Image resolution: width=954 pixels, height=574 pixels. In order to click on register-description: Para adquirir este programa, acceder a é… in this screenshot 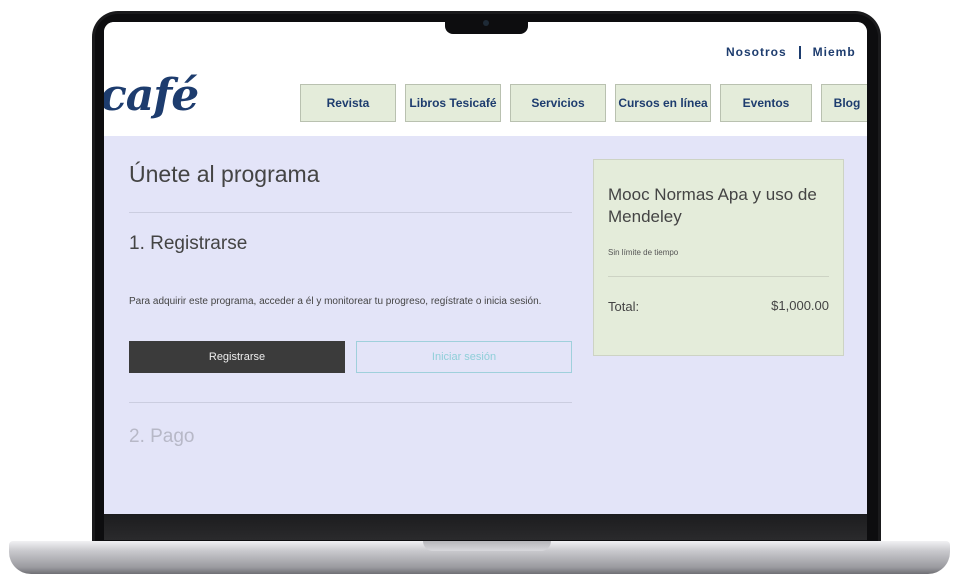, I will do `click(335, 301)`.